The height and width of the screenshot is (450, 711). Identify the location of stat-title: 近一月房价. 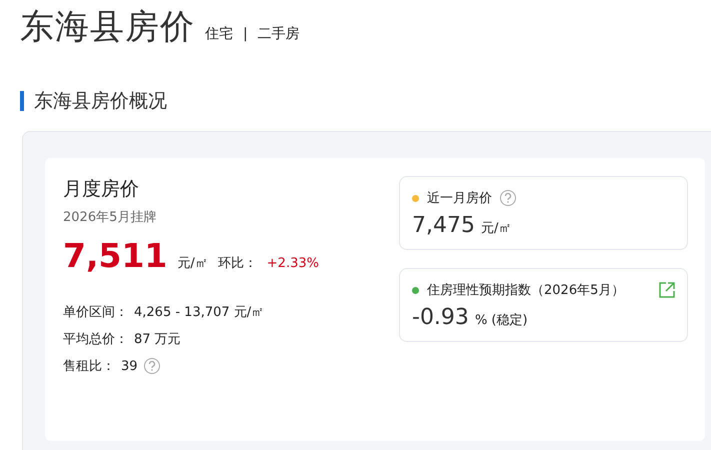
(459, 198).